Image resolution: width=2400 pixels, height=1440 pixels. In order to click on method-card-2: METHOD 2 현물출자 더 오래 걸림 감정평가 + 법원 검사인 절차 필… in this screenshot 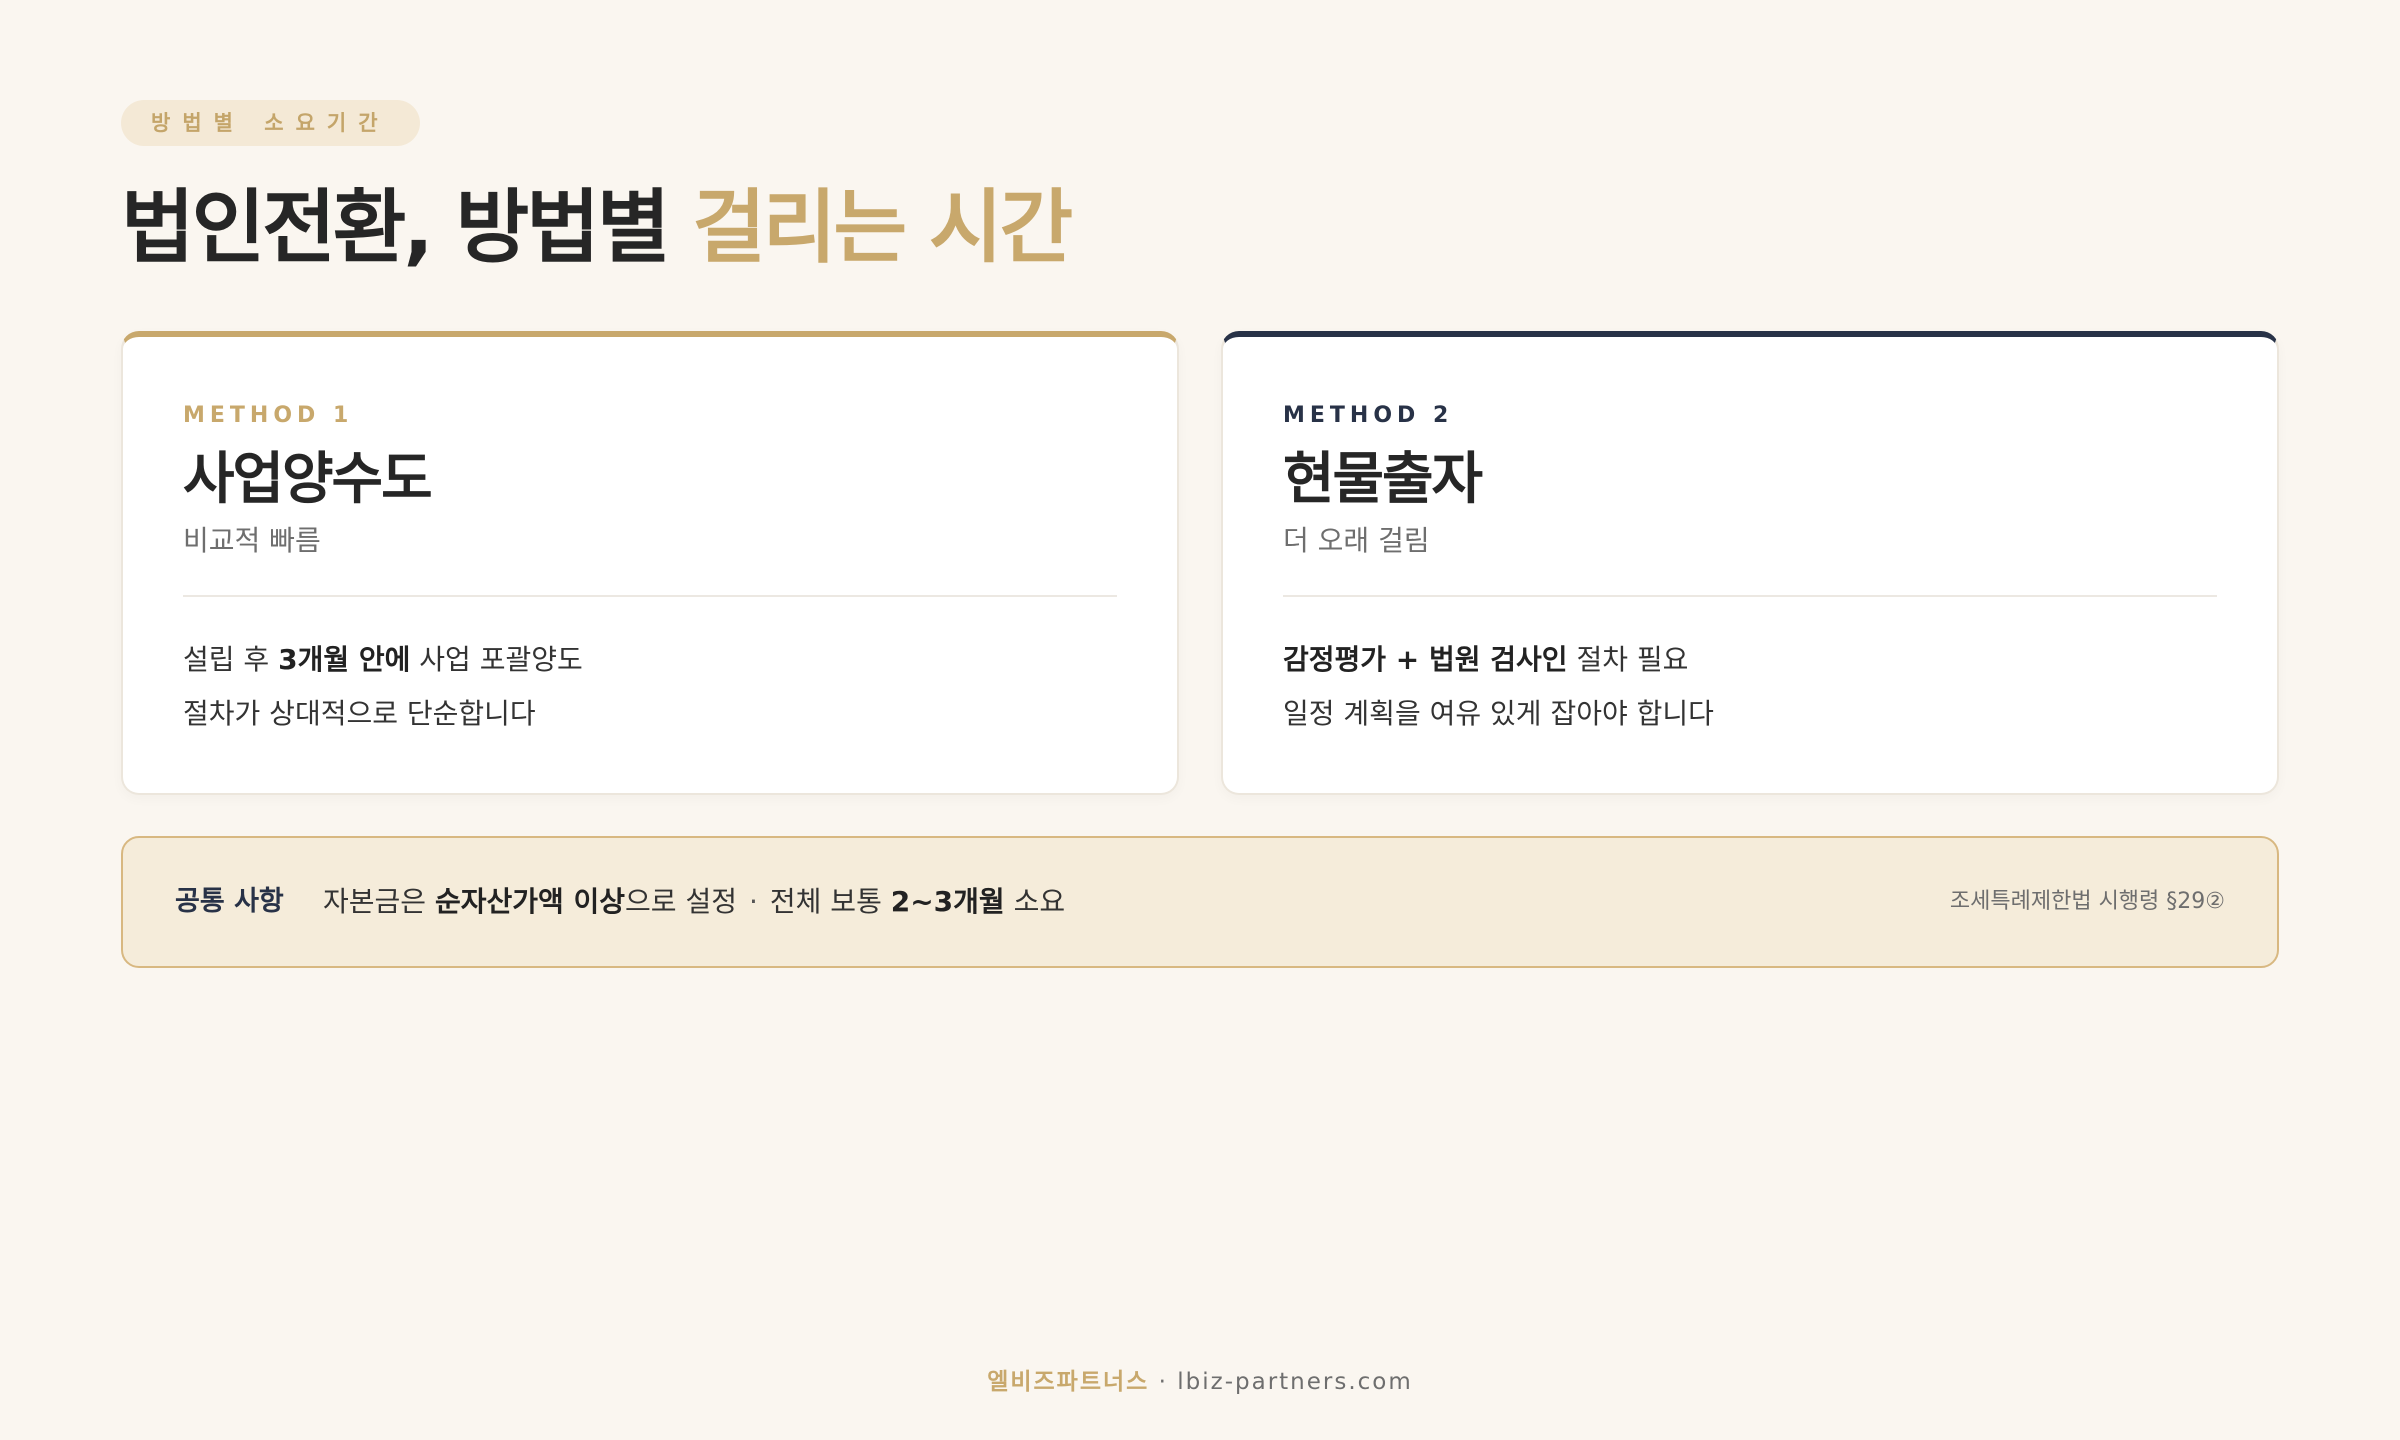, I will do `click(1750, 563)`.